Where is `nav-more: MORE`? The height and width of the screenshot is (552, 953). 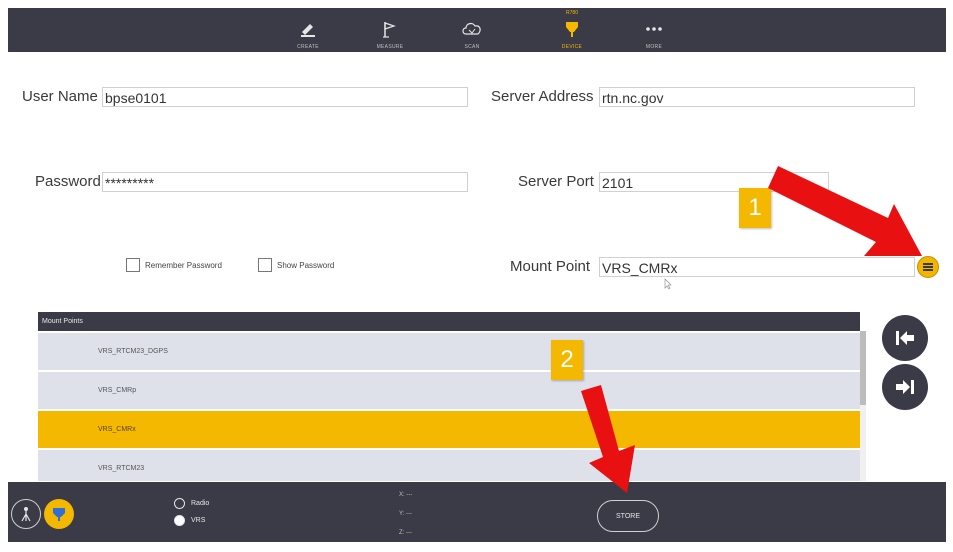 nav-more: MORE is located at coordinates (654, 30).